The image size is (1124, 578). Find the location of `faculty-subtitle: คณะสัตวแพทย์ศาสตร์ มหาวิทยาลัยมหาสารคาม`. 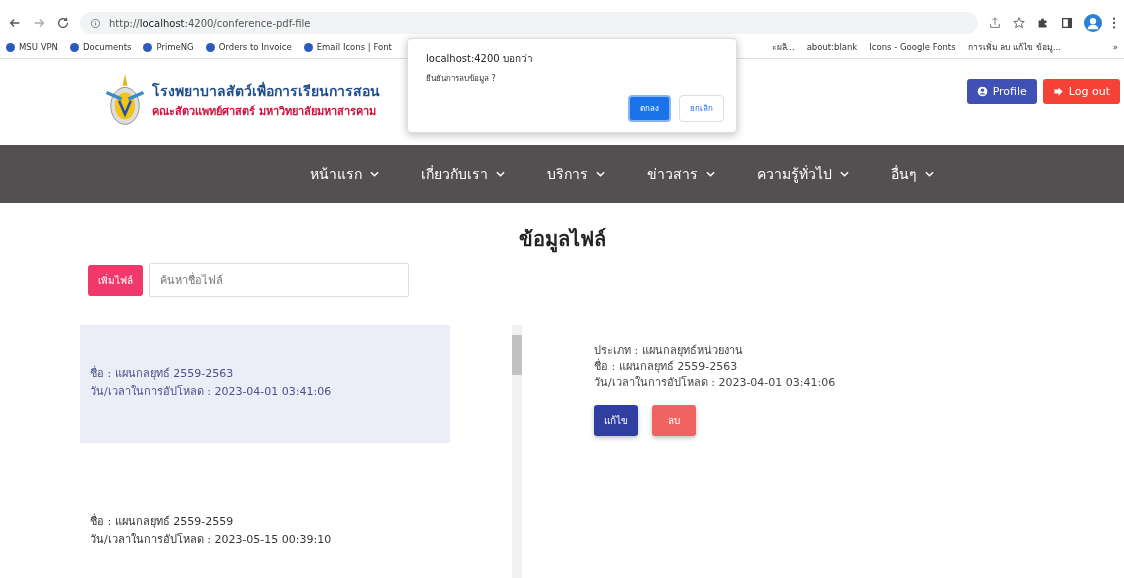

faculty-subtitle: คณะสัตวแพทย์ศาสตร์ มหาวิทยาลัยมหาสารคาม is located at coordinates (264, 112).